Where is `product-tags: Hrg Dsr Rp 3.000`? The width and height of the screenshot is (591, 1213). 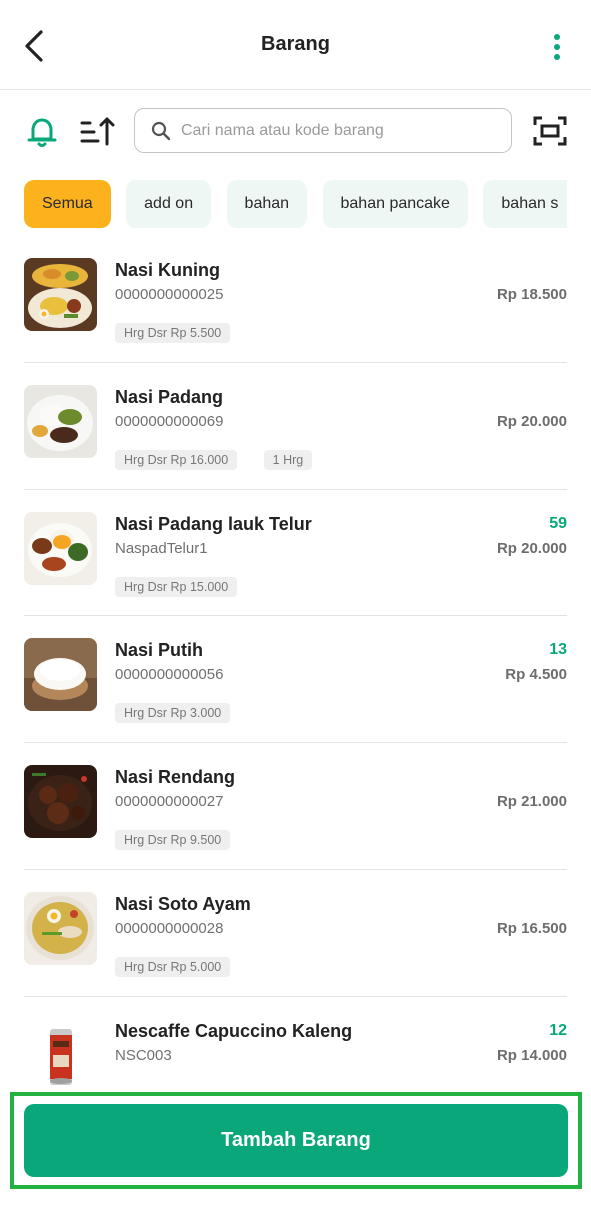
product-tags: Hrg Dsr Rp 3.000 is located at coordinates (183, 713).